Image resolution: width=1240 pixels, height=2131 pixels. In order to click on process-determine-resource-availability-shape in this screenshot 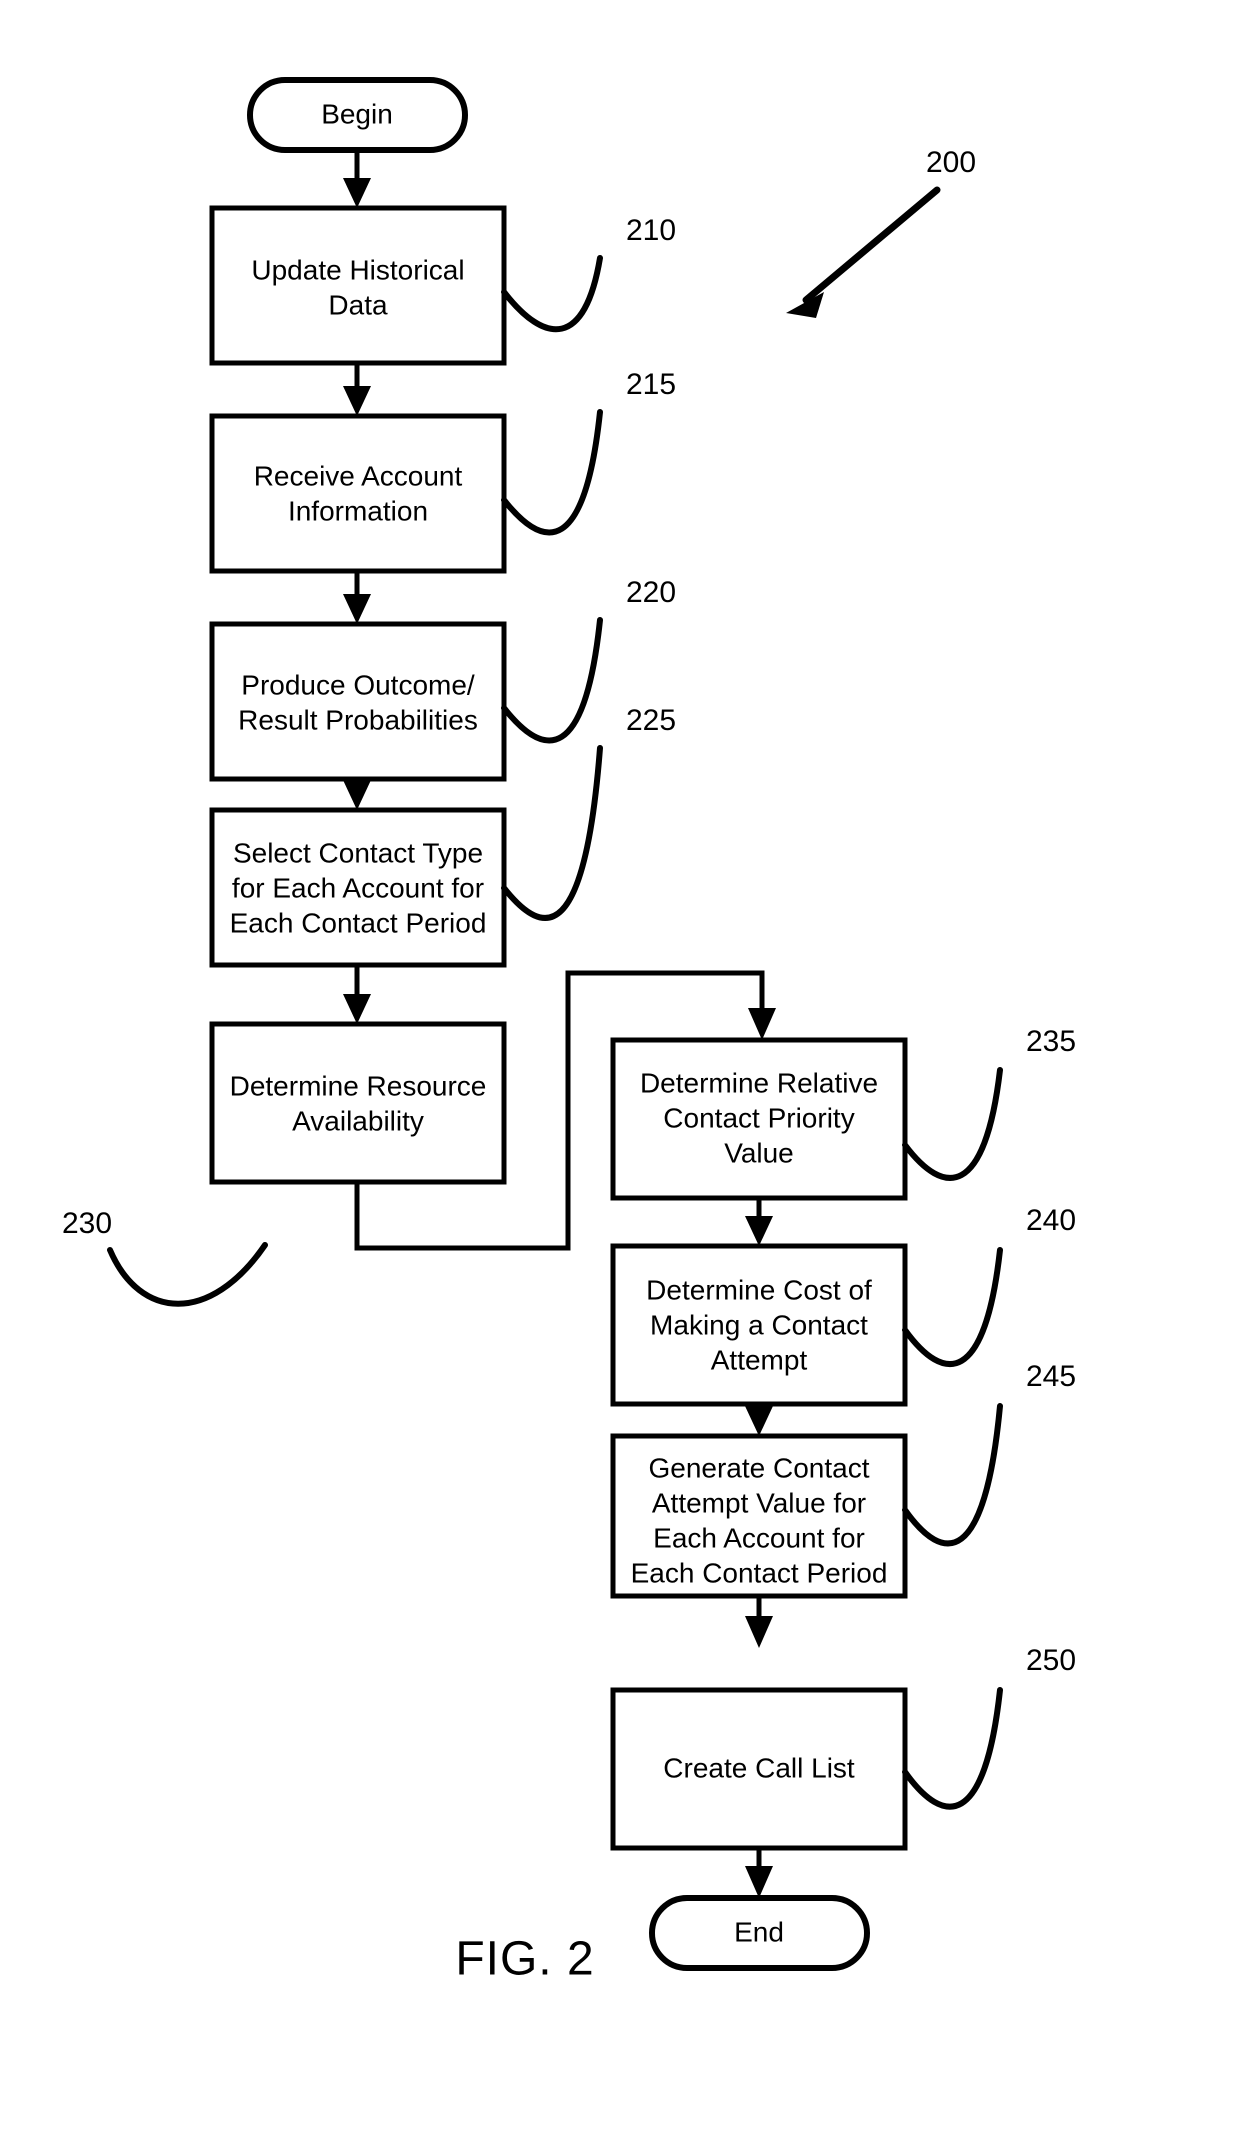, I will do `click(358, 1103)`.